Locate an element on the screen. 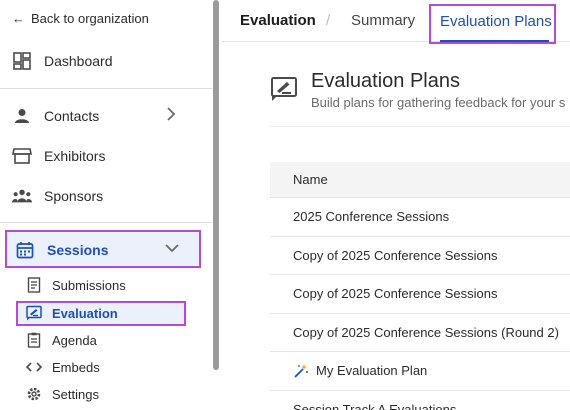 This screenshot has width=570, height=410. sidebar-item-dashboard: Dashboard is located at coordinates (62, 61).